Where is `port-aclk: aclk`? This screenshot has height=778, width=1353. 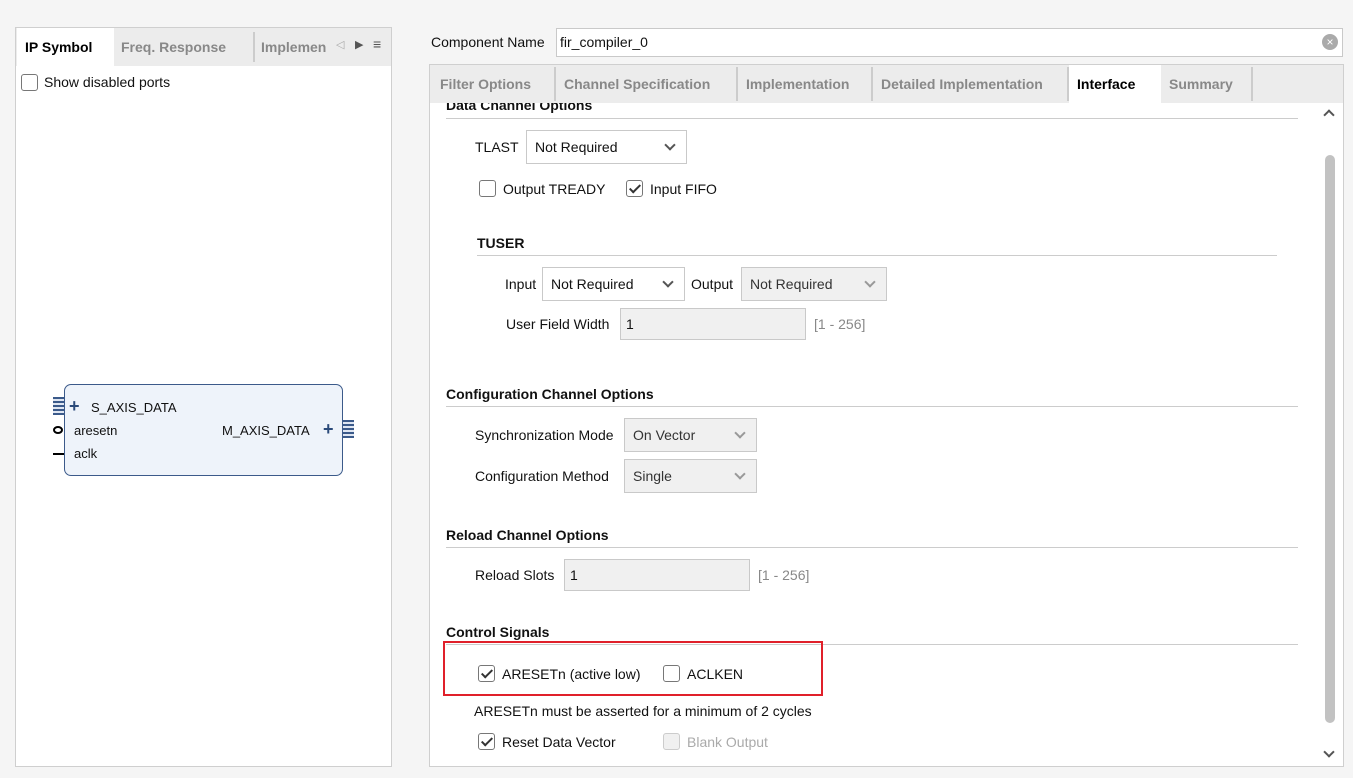 port-aclk: aclk is located at coordinates (86, 453).